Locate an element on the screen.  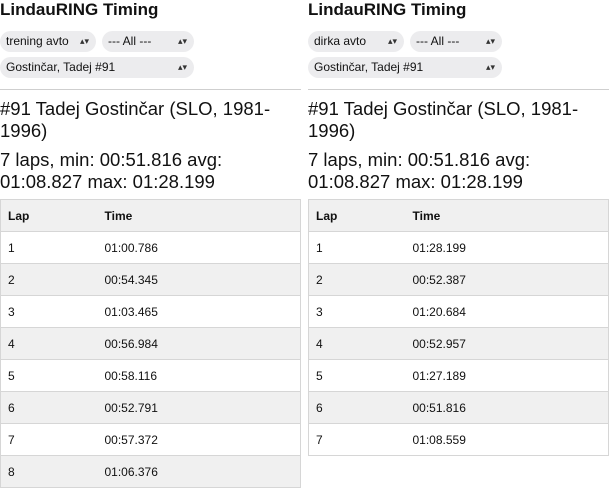
table-row: 3 01:03.465 is located at coordinates (150, 311).